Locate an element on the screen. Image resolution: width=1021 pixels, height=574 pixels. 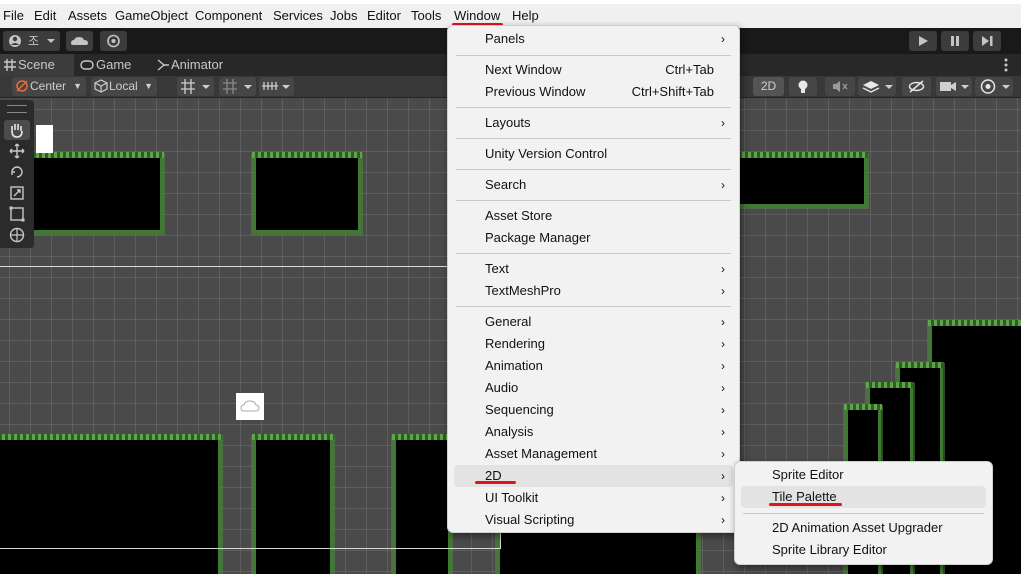
menu-component: Component is located at coordinates (228, 16).